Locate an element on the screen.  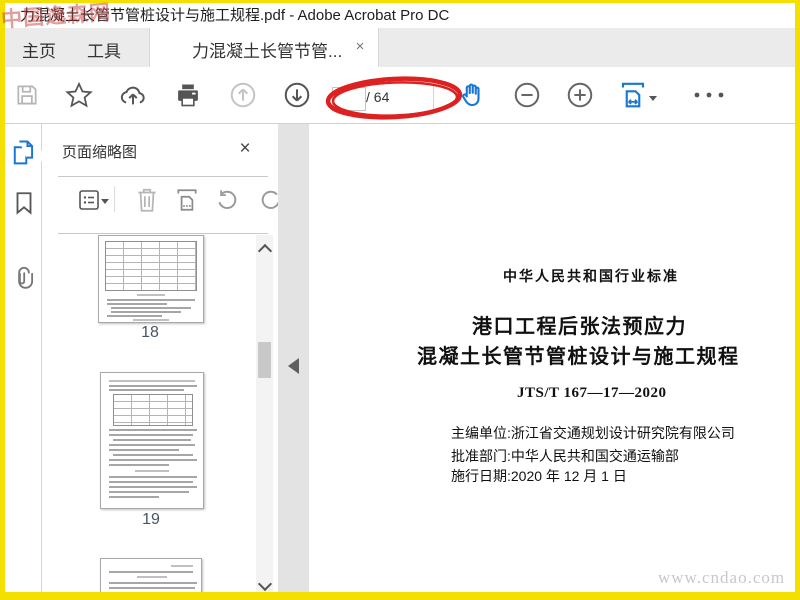
panel-toolbar-separator is located at coordinates (114, 199).